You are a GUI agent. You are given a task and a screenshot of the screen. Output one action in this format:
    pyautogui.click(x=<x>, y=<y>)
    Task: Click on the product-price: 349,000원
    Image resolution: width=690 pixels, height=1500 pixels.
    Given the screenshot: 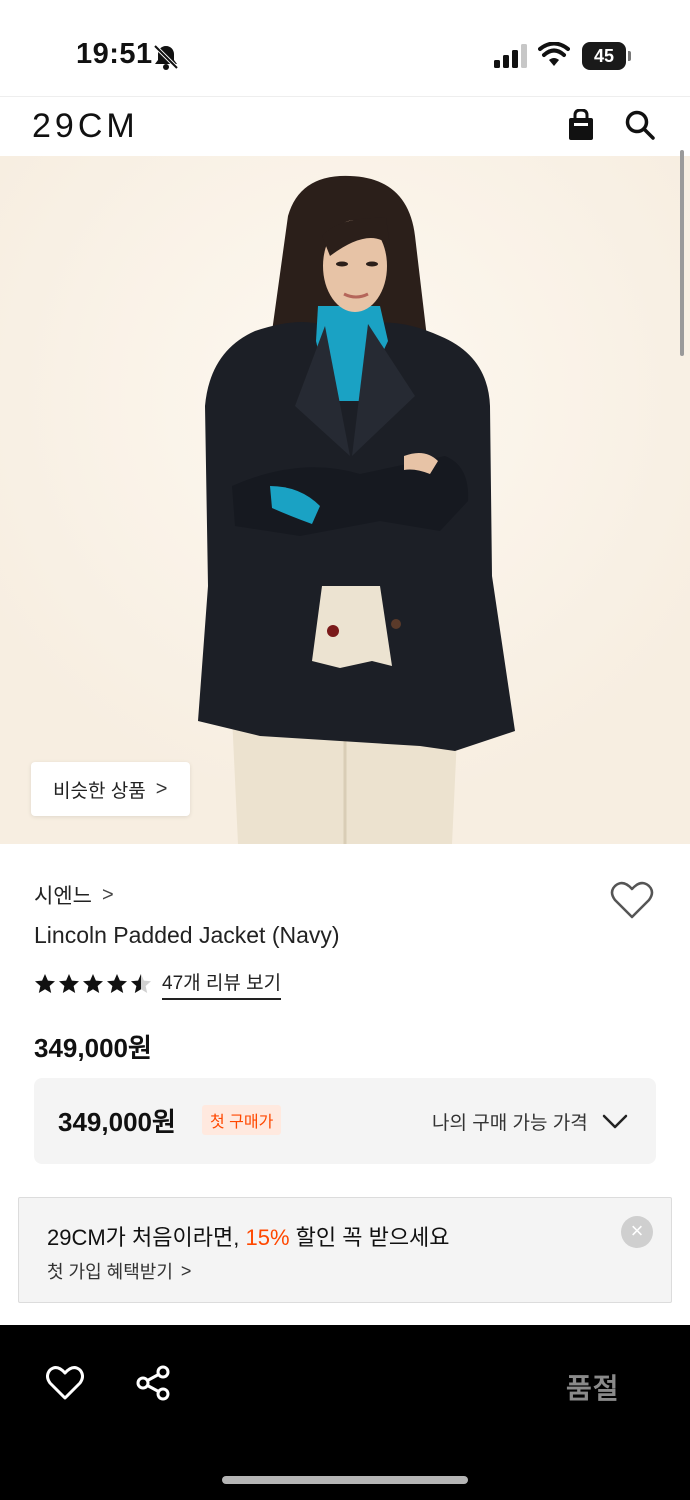 What is the action you would take?
    pyautogui.click(x=93, y=1048)
    